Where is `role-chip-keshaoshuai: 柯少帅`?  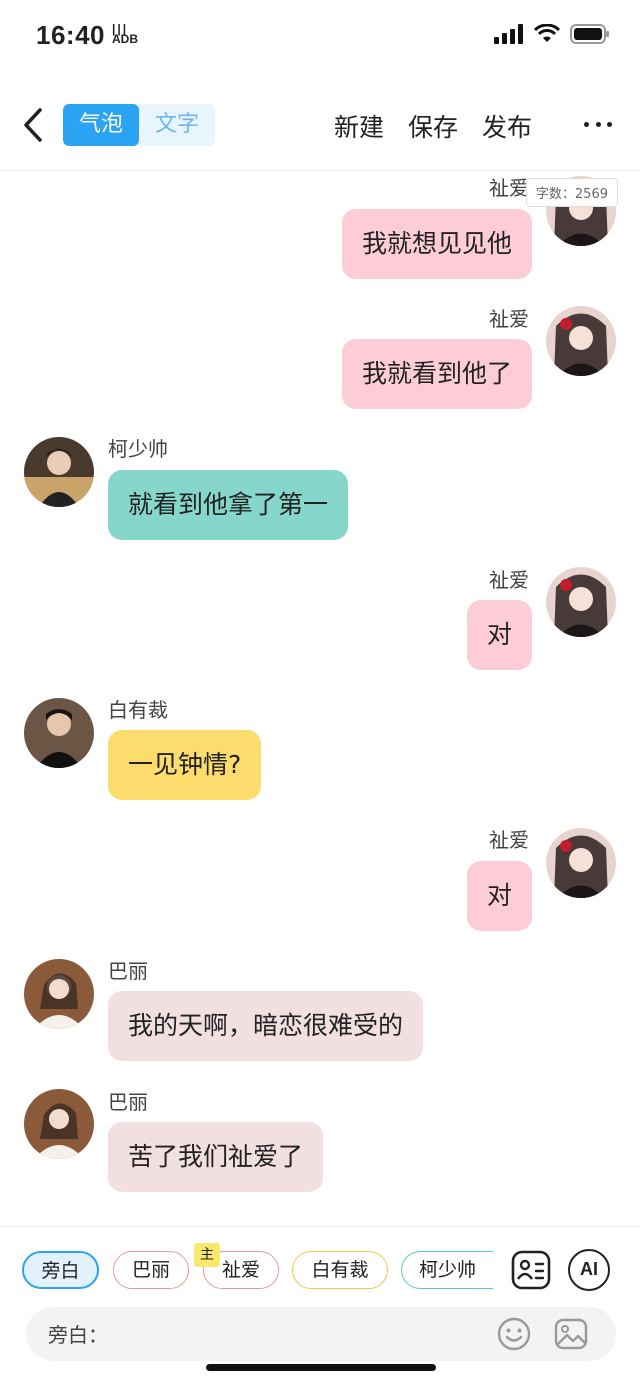
role-chip-keshaoshuai: 柯少帅 is located at coordinates (447, 1270).